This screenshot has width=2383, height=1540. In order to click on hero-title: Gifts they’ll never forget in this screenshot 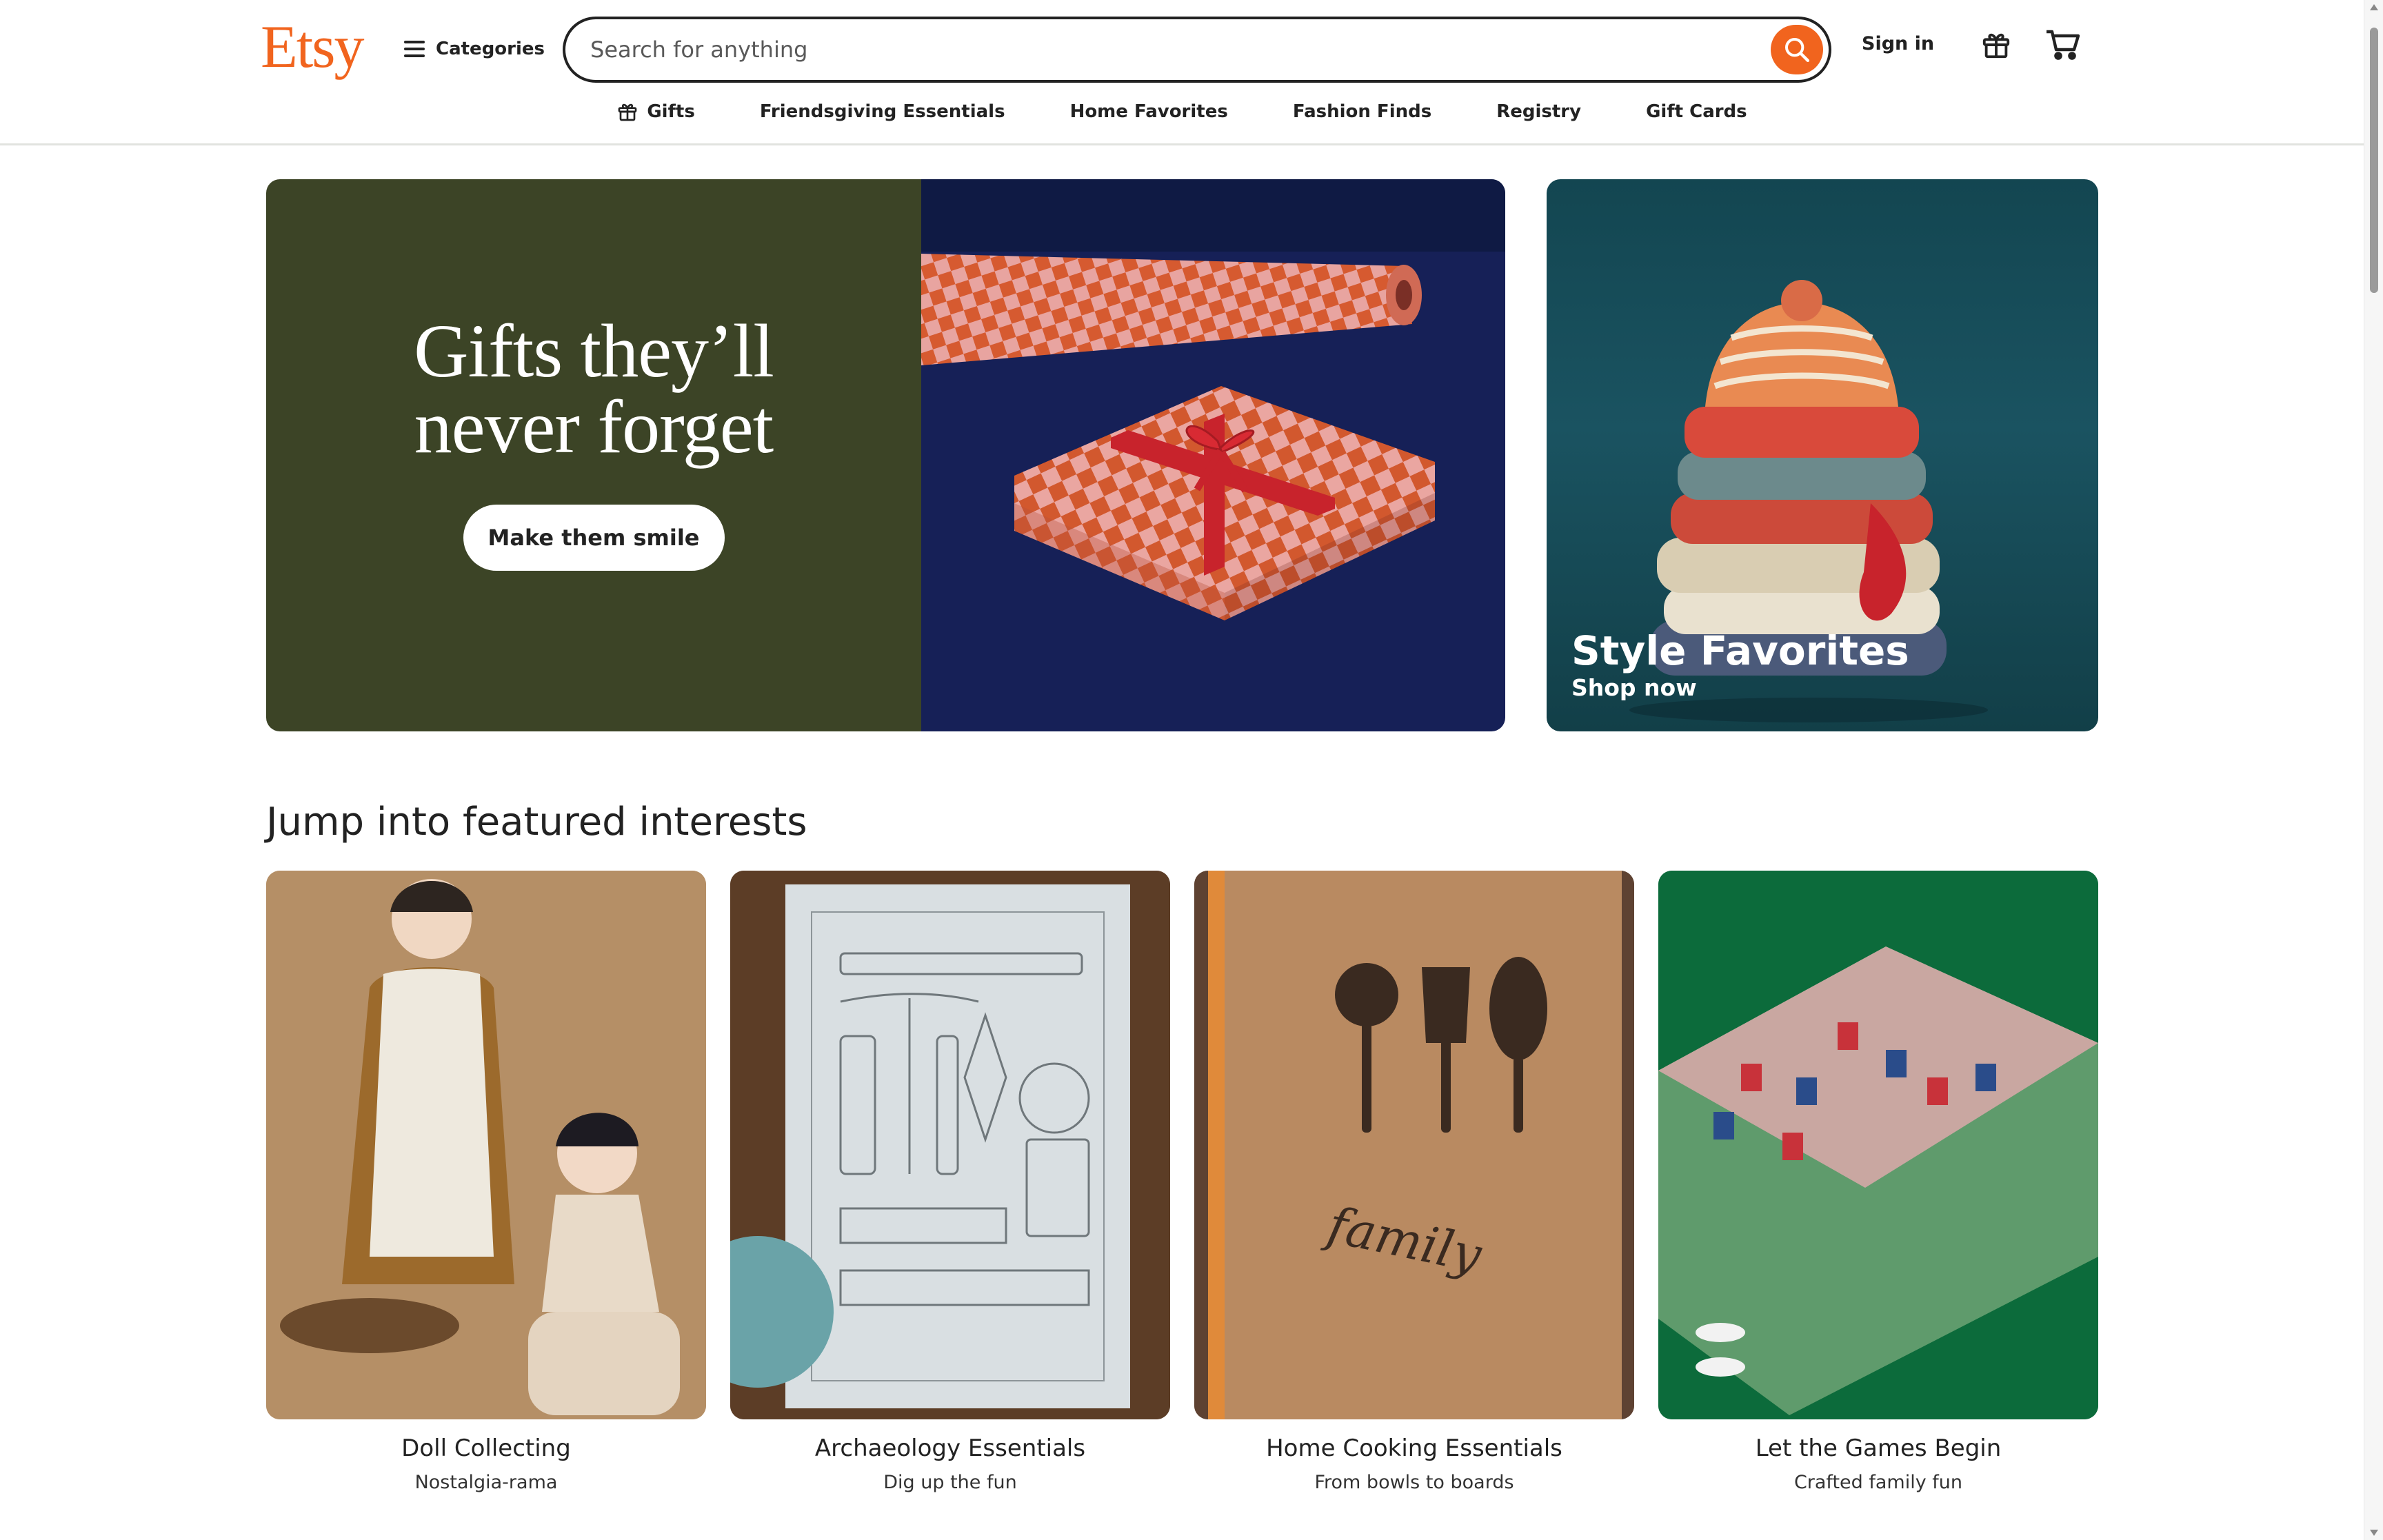, I will do `click(594, 389)`.